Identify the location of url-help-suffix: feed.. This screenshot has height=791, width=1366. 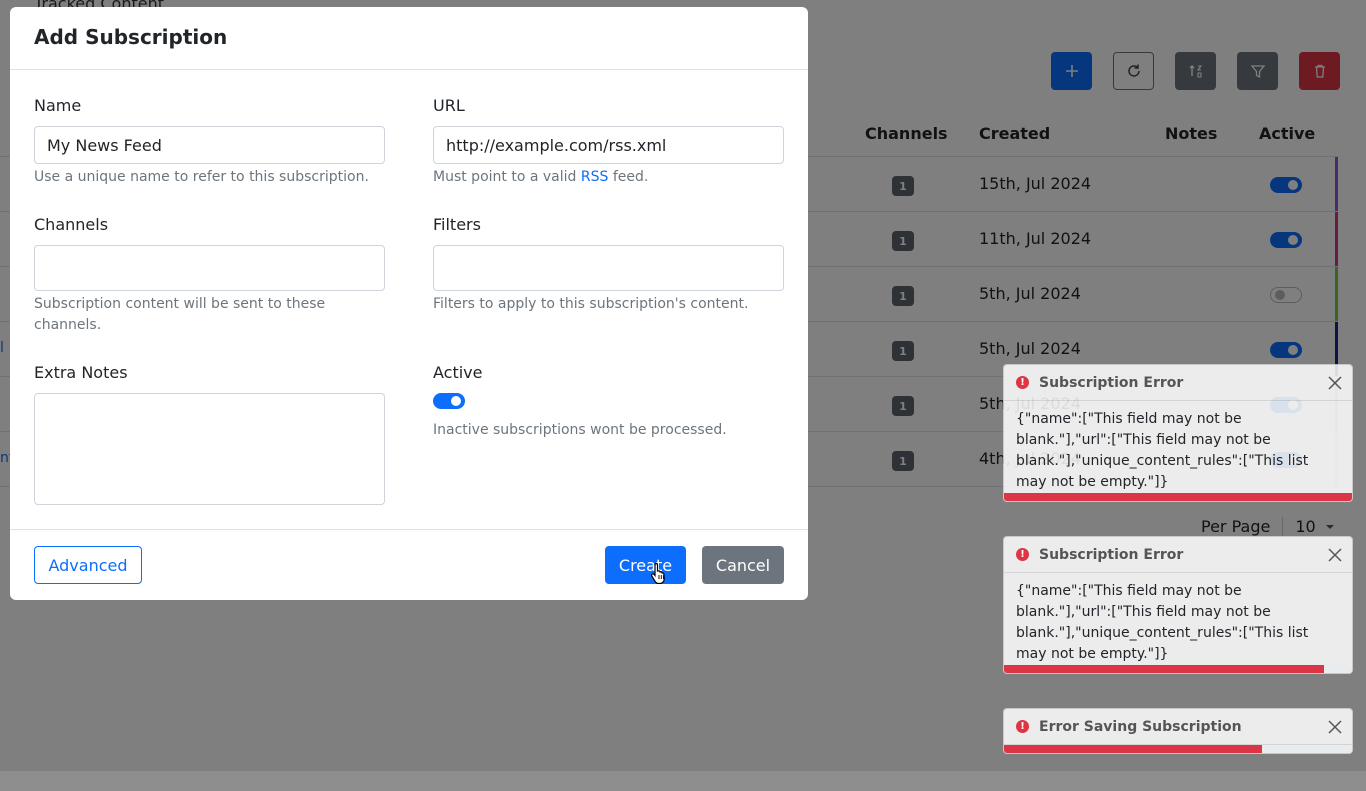
(628, 177).